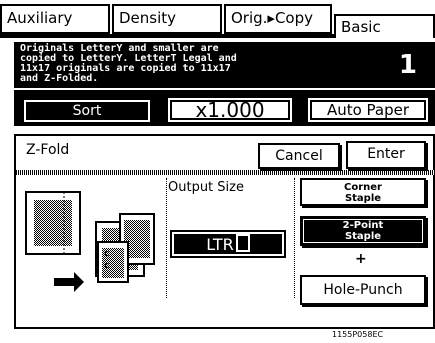 The width and height of the screenshot is (435, 343). I want to click on tab-density: Density, so click(167, 19).